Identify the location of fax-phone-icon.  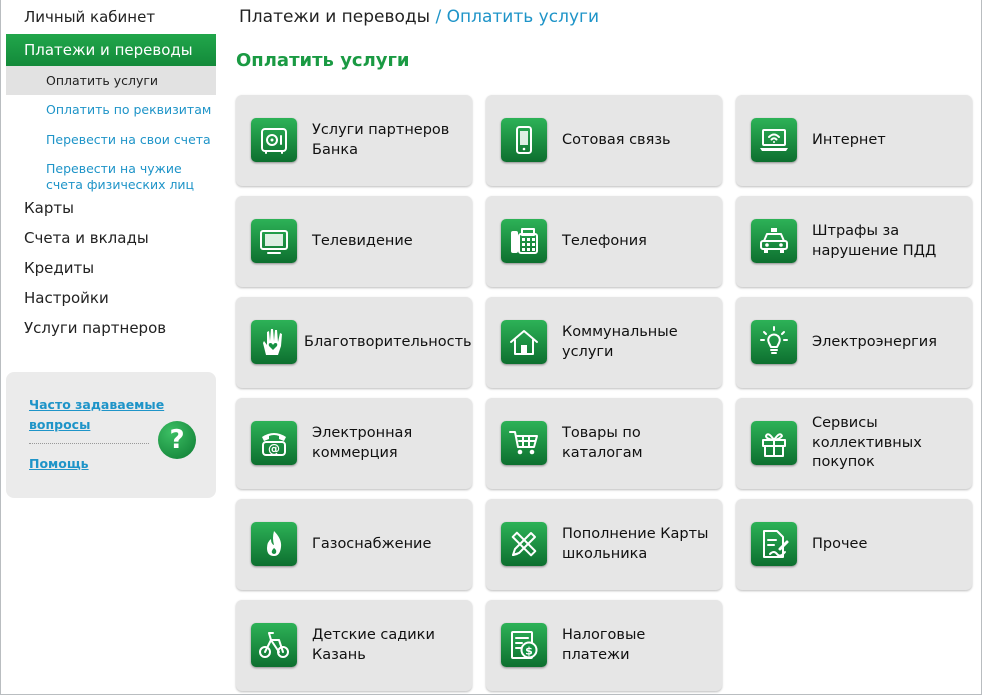
(524, 241).